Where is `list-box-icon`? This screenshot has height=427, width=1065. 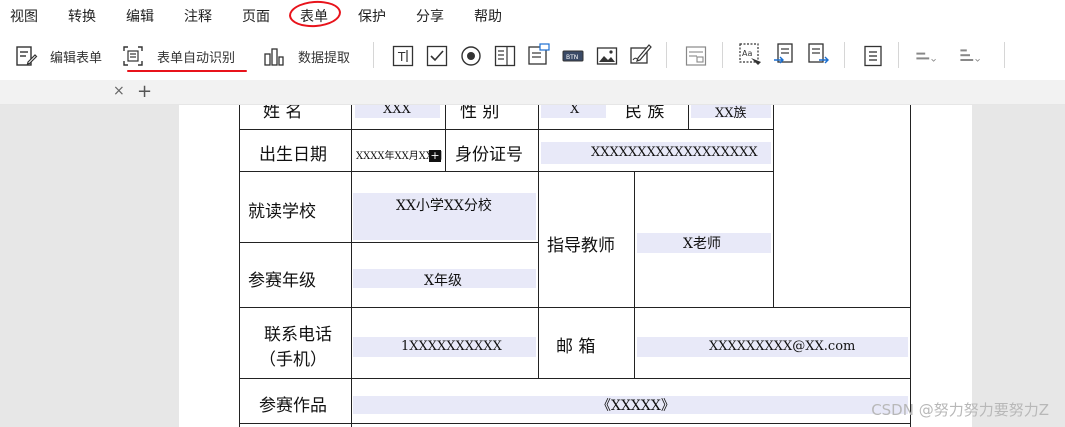 list-box-icon is located at coordinates (505, 56).